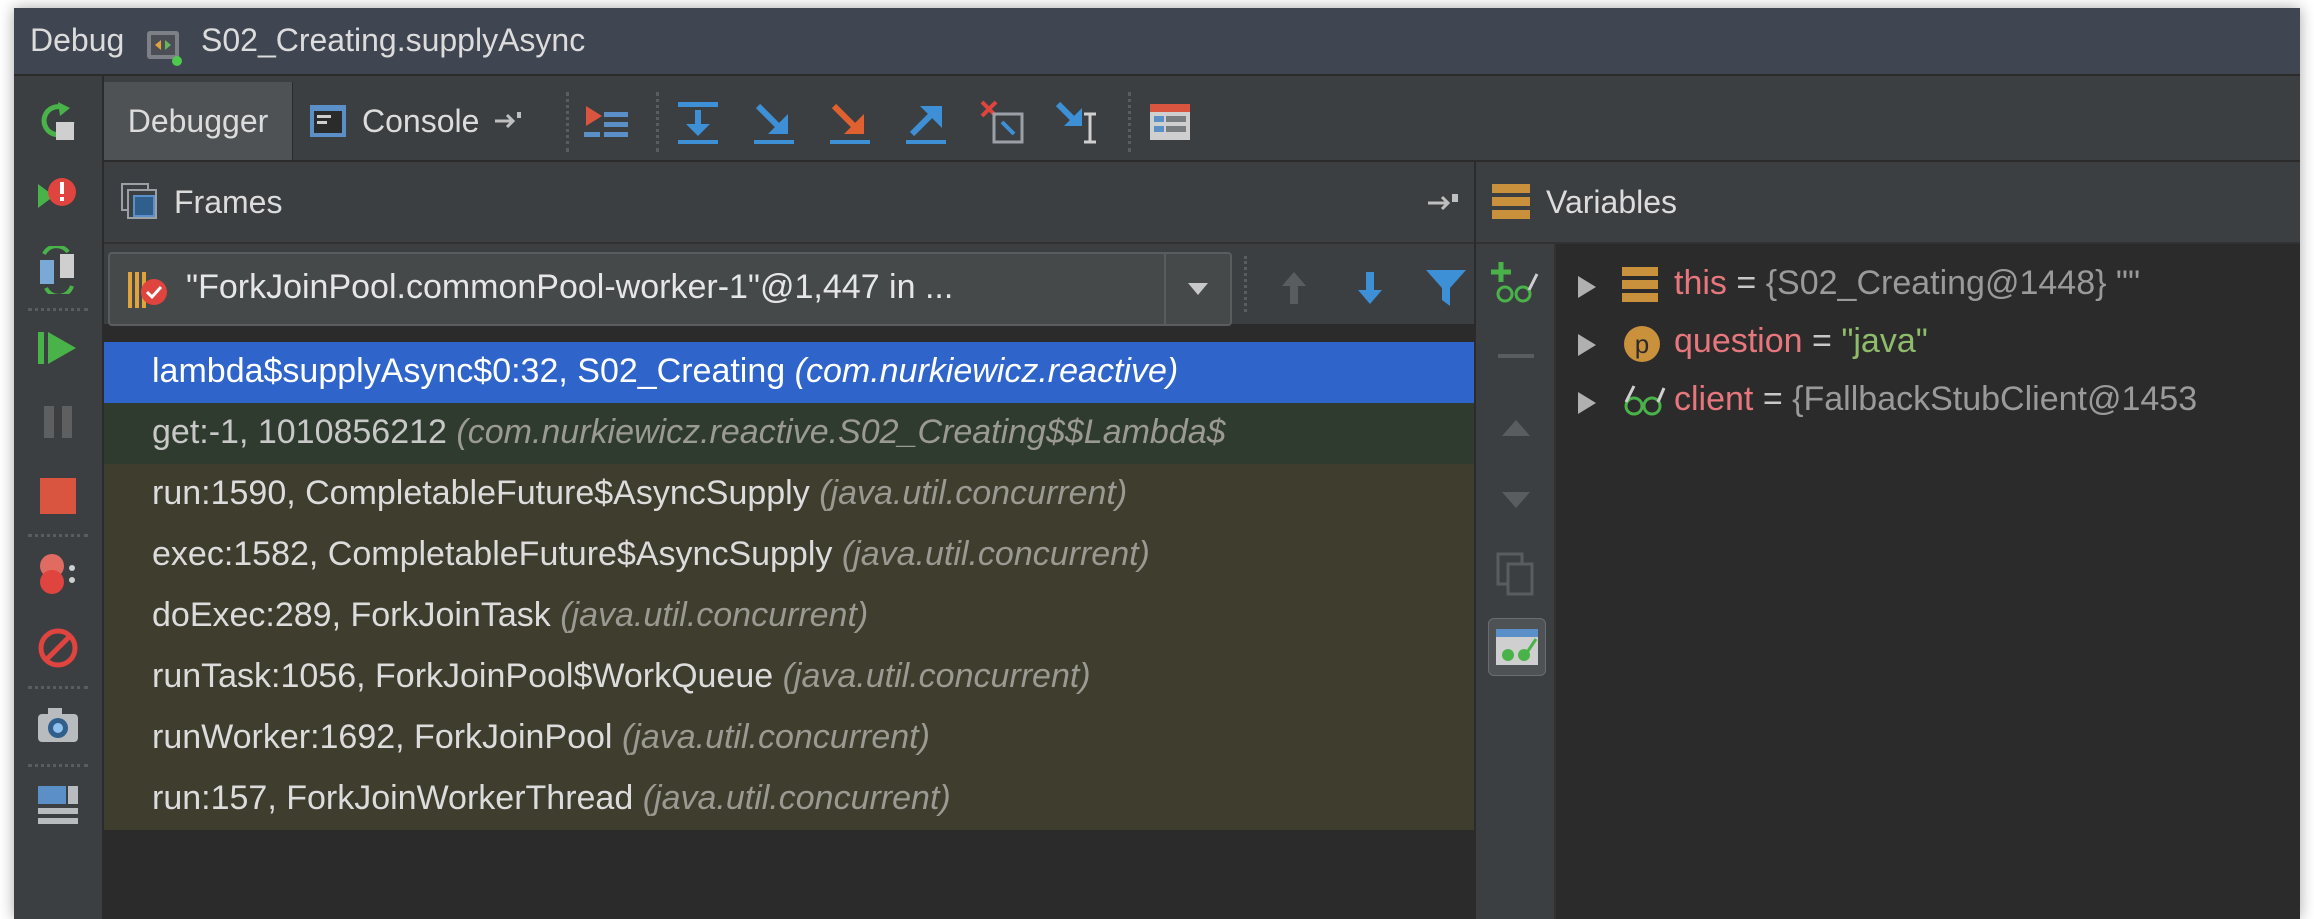 The width and height of the screenshot is (2314, 919). I want to click on svg-text: p, so click(1642, 344).